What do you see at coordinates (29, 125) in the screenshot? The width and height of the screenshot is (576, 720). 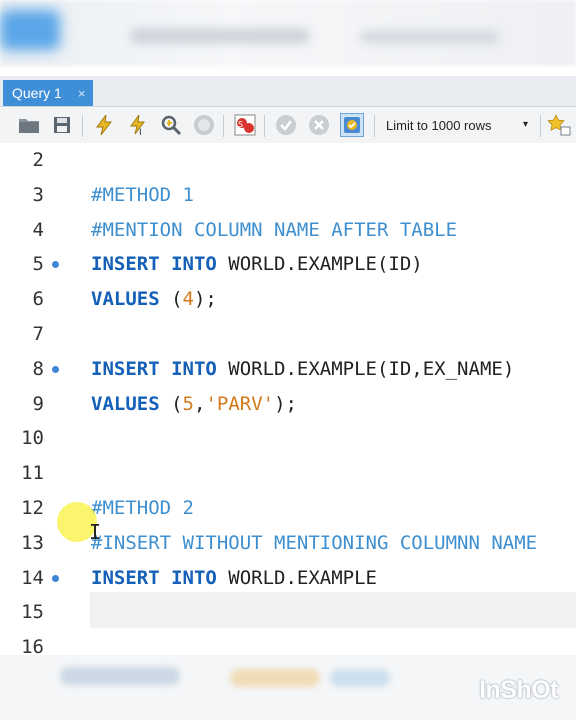 I see `open-folder-icon` at bounding box center [29, 125].